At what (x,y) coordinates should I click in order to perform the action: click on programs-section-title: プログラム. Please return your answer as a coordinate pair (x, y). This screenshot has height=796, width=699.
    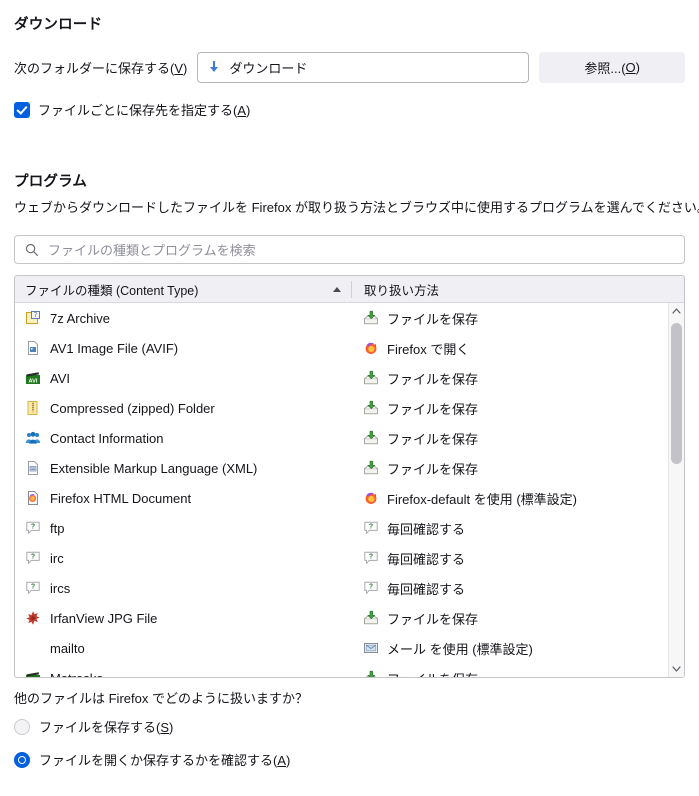
    Looking at the image, I should click on (51, 182).